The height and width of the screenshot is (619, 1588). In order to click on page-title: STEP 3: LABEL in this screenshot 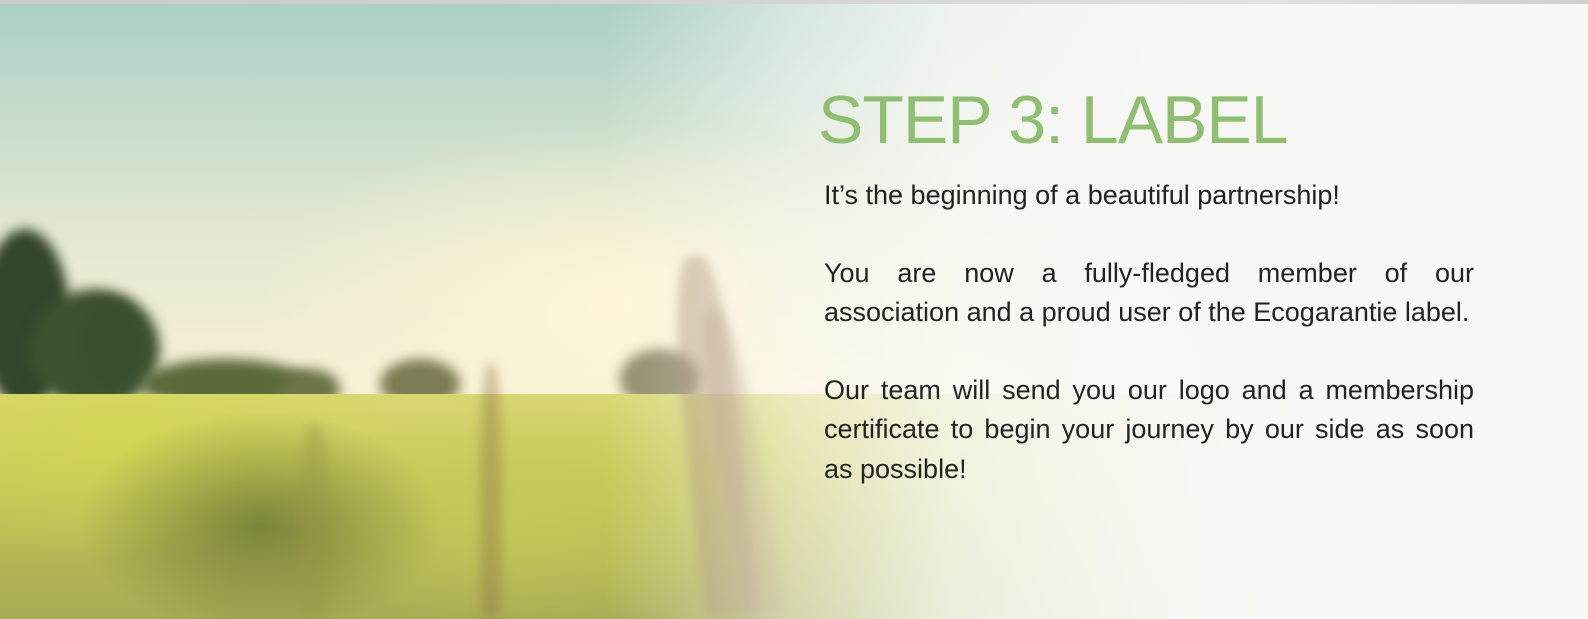, I will do `click(1053, 120)`.